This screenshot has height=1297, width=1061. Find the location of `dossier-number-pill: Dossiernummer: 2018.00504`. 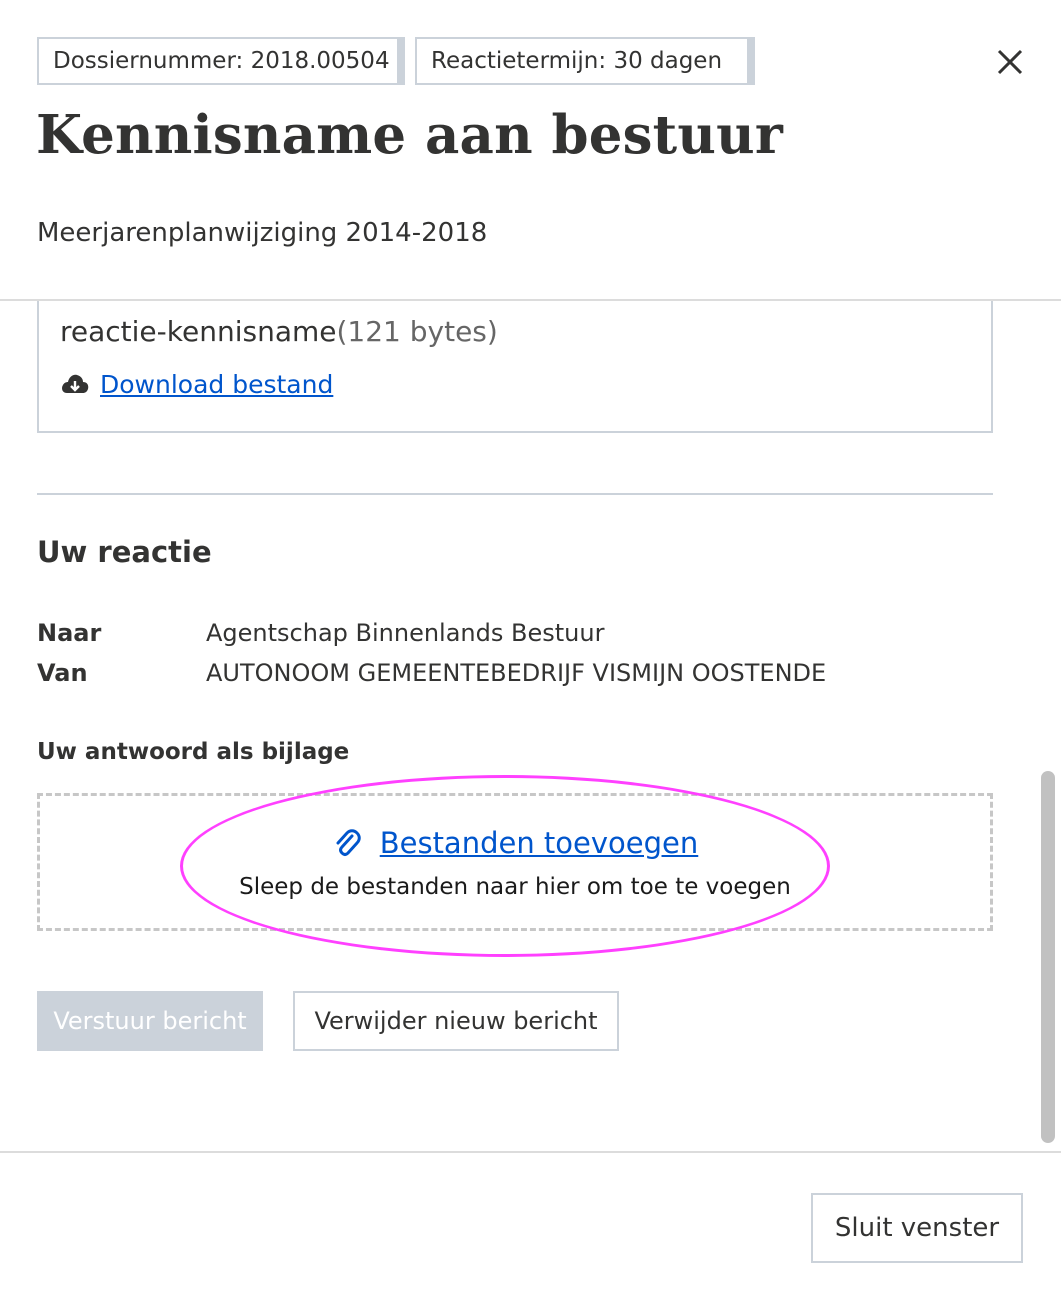

dossier-number-pill: Dossiernummer: 2018.00504 is located at coordinates (221, 61).